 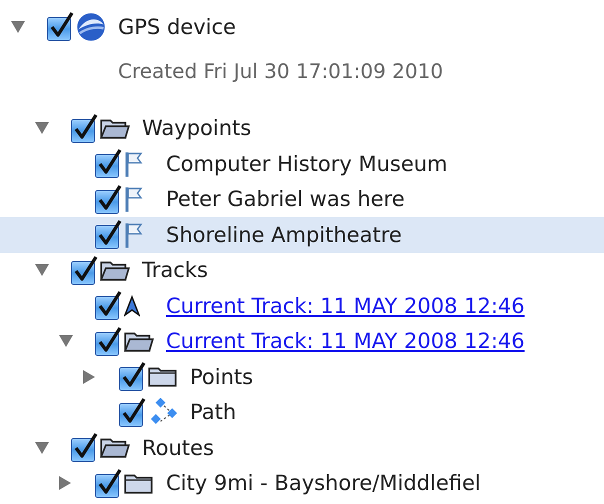 I want to click on item-label: GPS device, so click(x=177, y=26).